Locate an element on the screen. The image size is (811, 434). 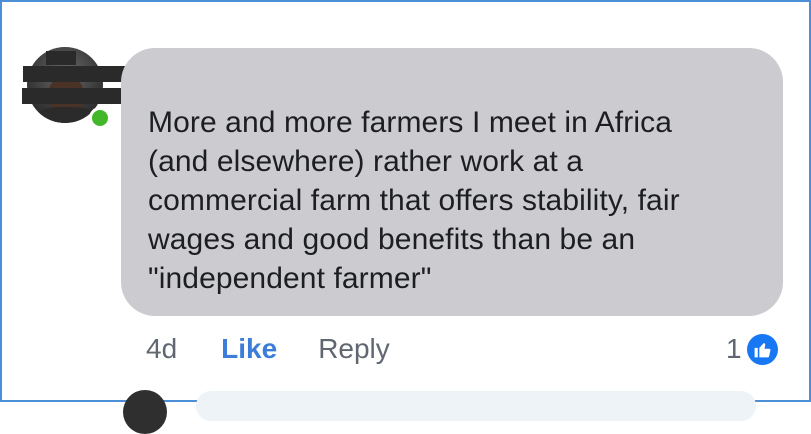
like-button: Like is located at coordinates (249, 349).